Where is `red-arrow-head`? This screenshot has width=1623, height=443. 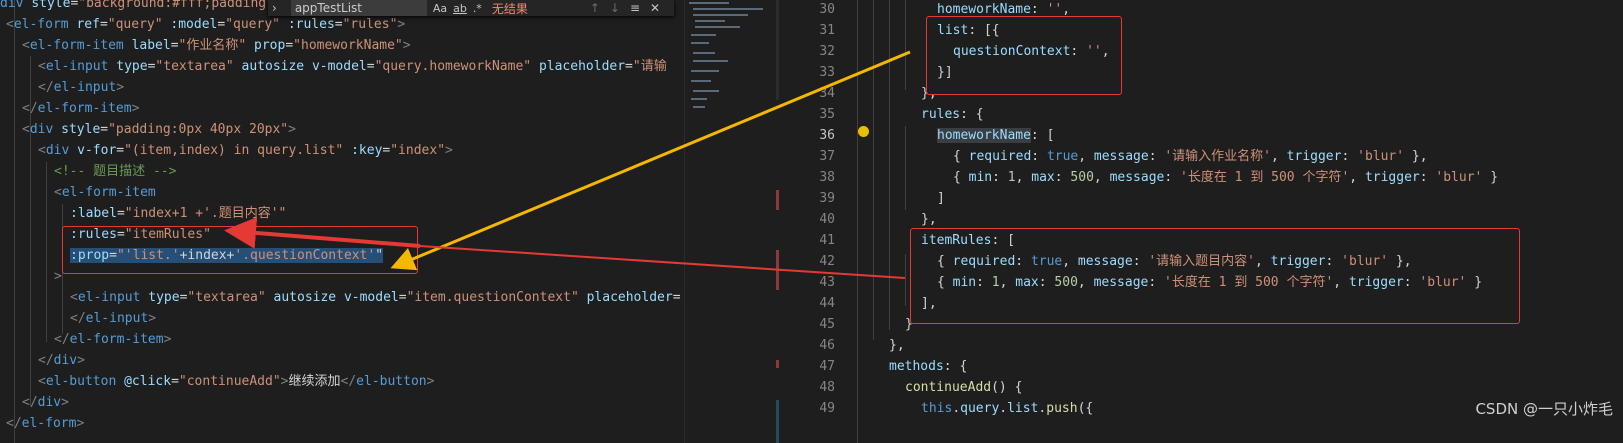
red-arrow-head is located at coordinates (322, 232).